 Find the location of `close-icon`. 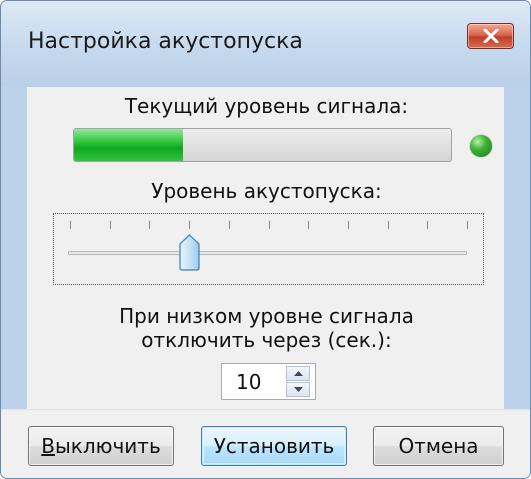

close-icon is located at coordinates (491, 36).